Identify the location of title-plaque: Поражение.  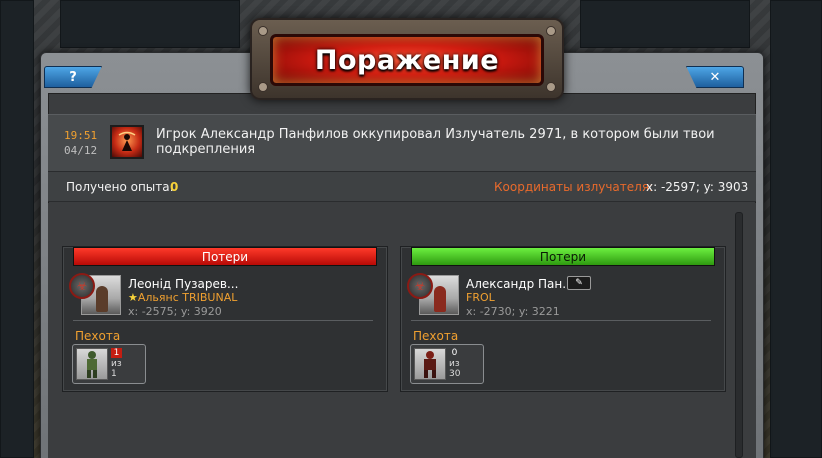
(407, 59).